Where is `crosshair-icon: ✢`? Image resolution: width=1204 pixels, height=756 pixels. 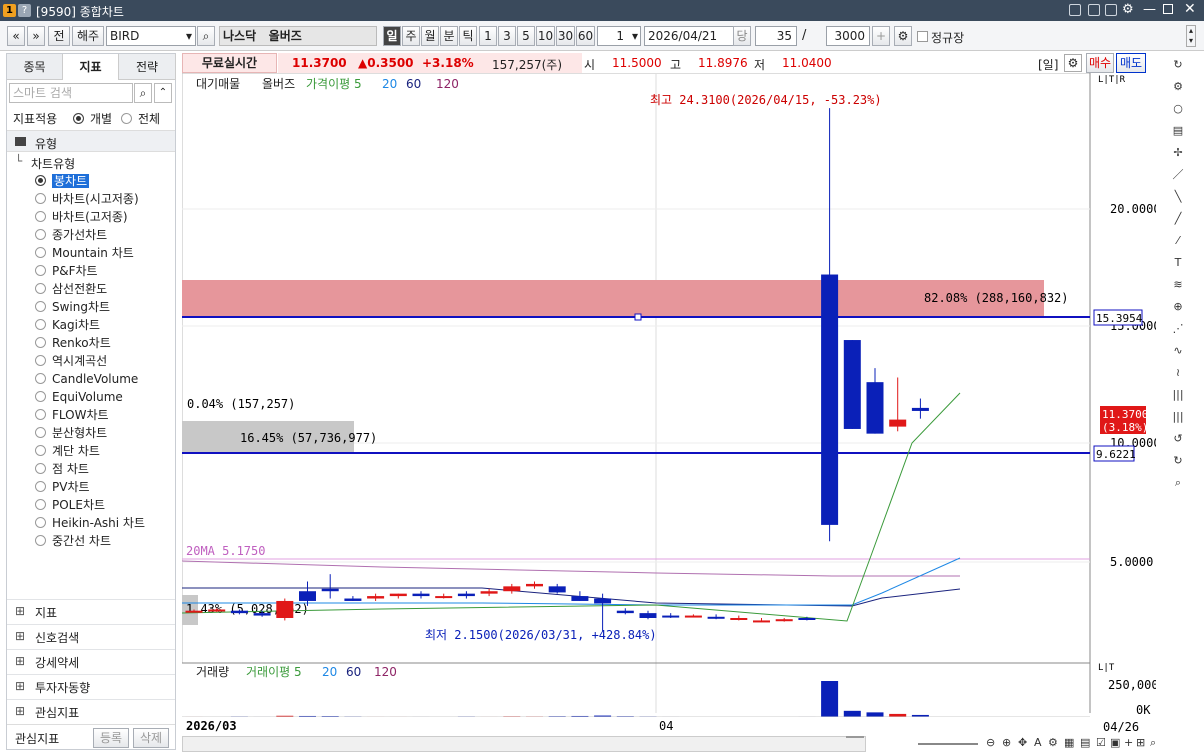 crosshair-icon: ✢ is located at coordinates (1178, 153).